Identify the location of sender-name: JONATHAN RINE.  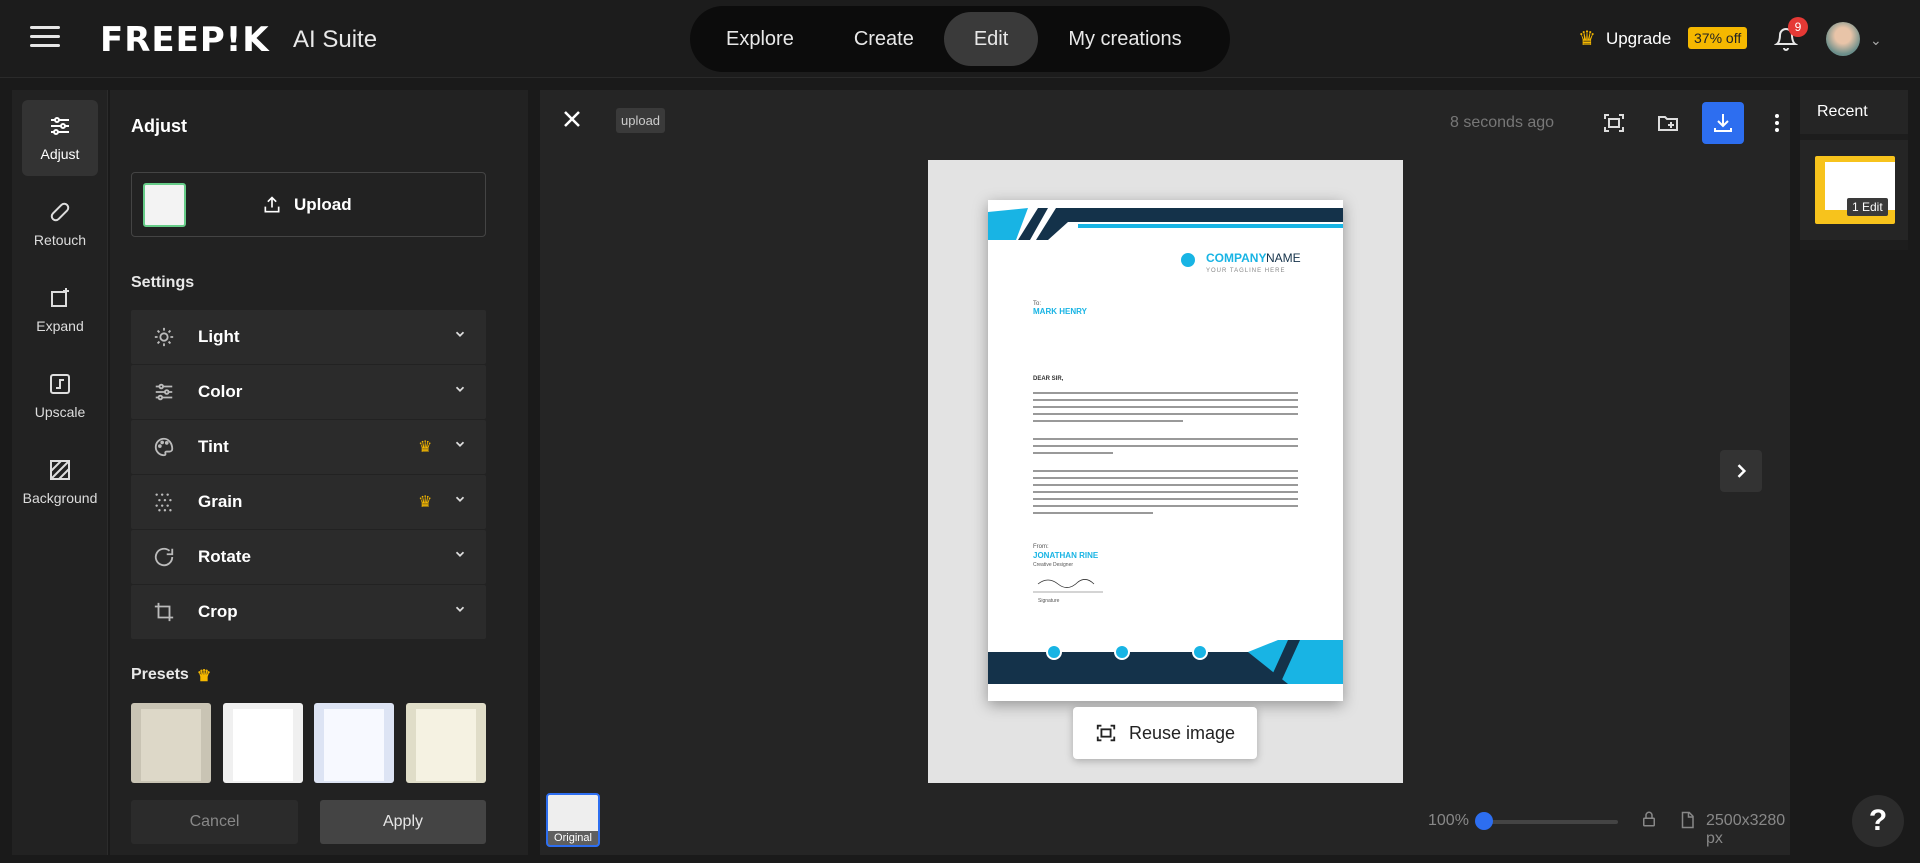
(1066, 555).